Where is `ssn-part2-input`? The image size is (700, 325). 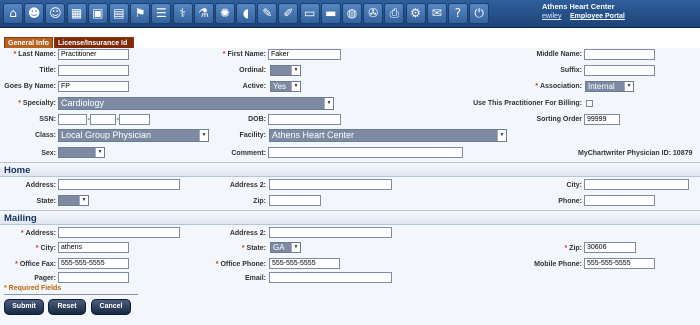 ssn-part2-input is located at coordinates (103, 119).